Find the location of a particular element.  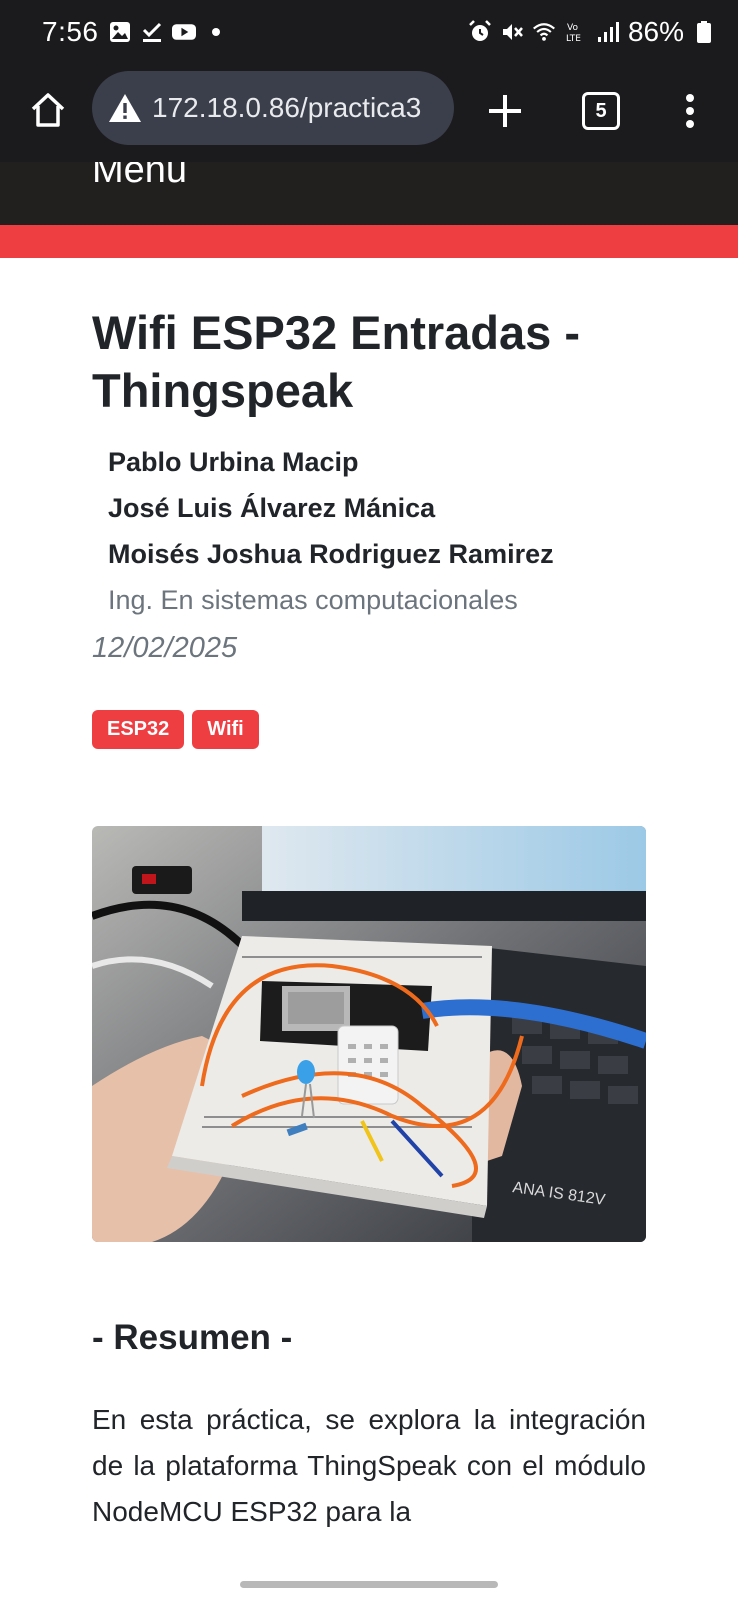

status-time: 7:56 is located at coordinates (70, 31).